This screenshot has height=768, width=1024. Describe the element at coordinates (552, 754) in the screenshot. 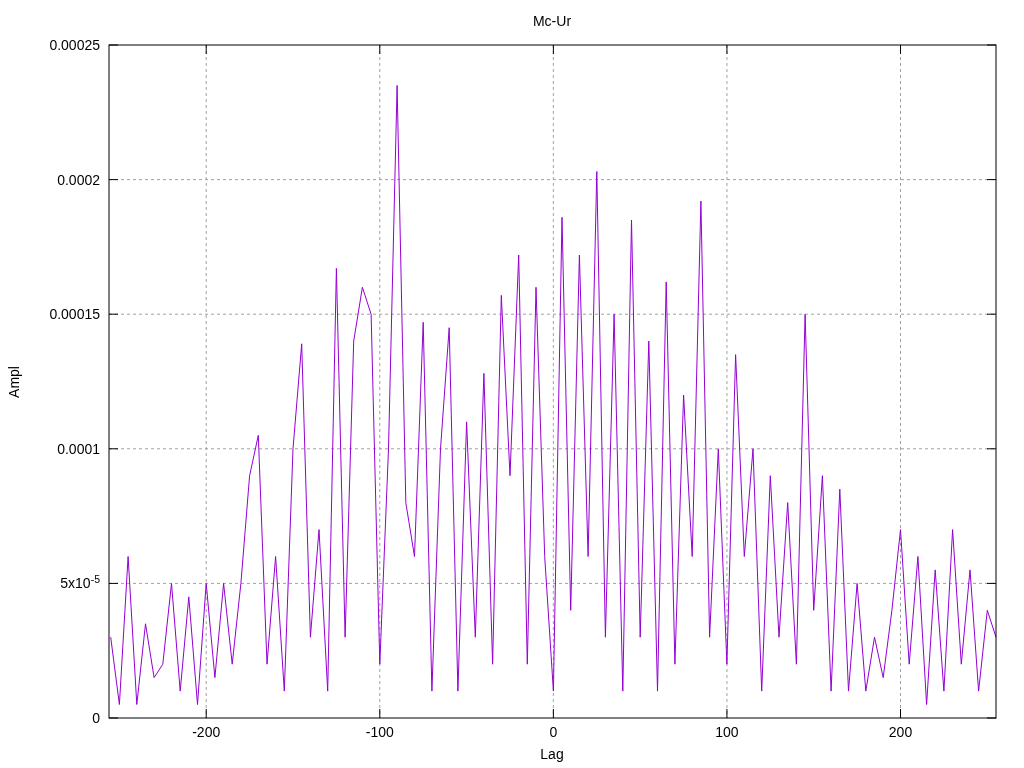

I see `x-axis-label: Lag` at that location.